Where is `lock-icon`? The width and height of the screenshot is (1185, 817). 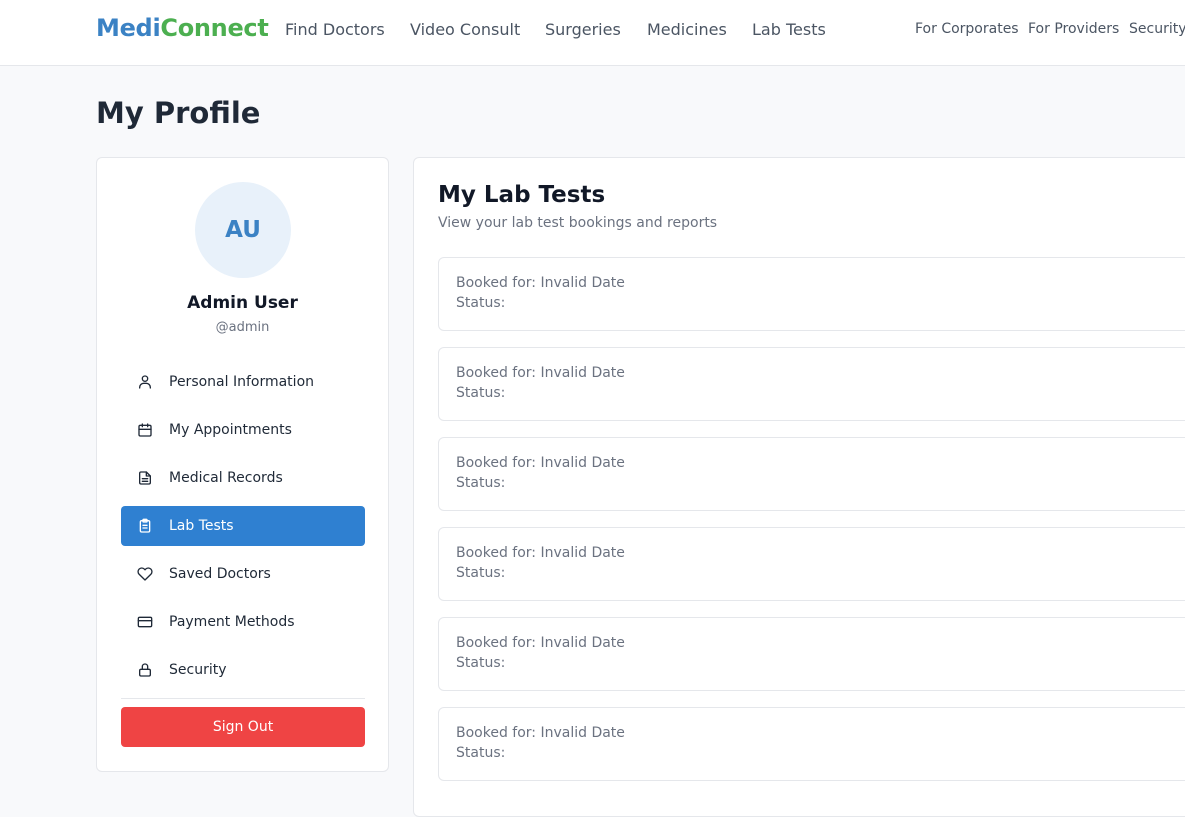 lock-icon is located at coordinates (145, 670).